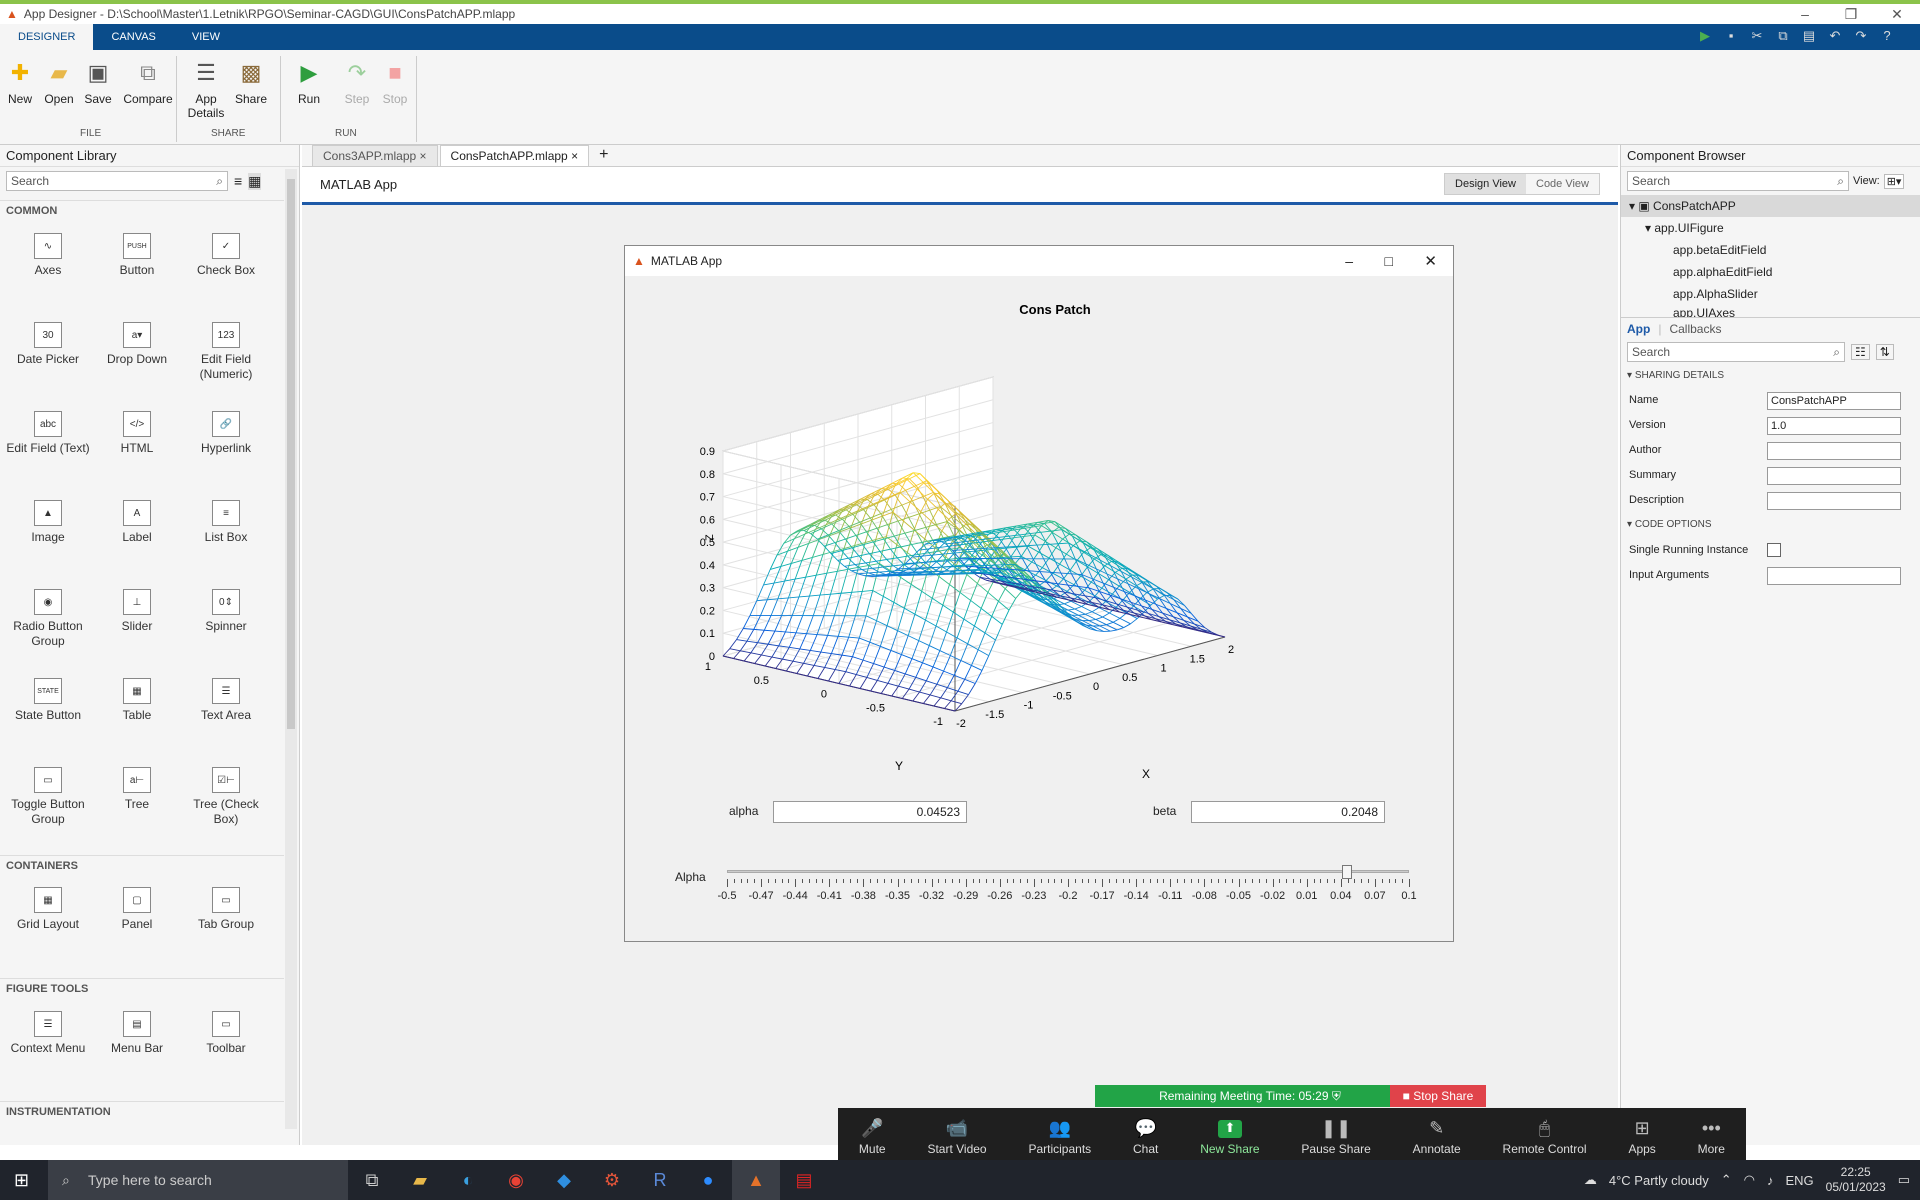 The width and height of the screenshot is (1920, 1200). What do you see at coordinates (1641, 1137) in the screenshot?
I see `zoom-apps-button: ⊞ Apps` at bounding box center [1641, 1137].